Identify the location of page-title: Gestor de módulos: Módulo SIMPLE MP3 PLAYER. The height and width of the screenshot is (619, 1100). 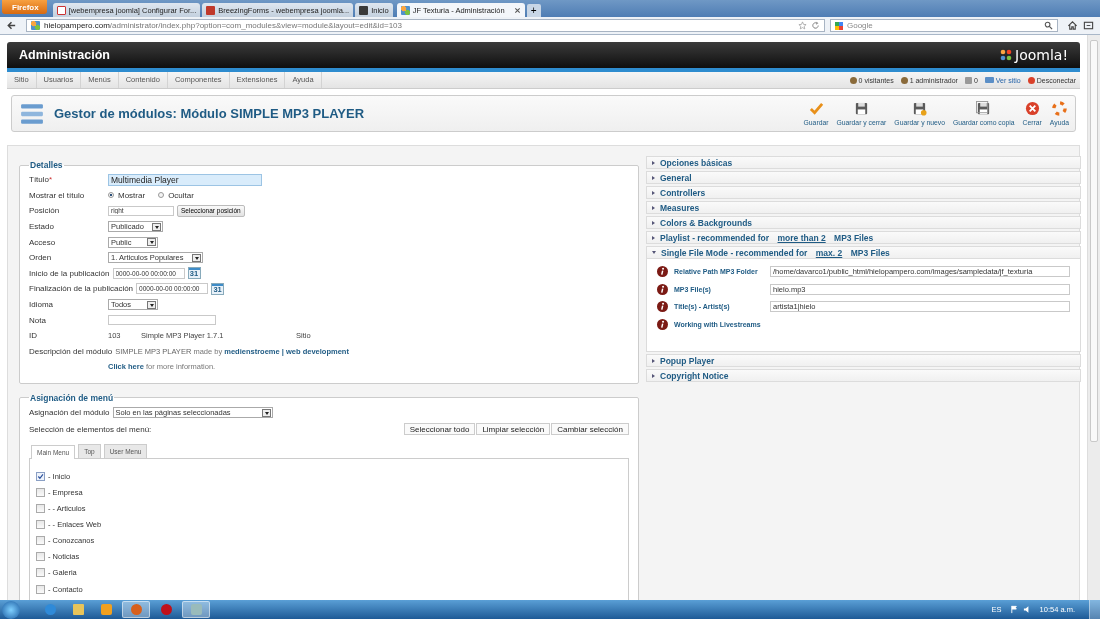
(209, 113).